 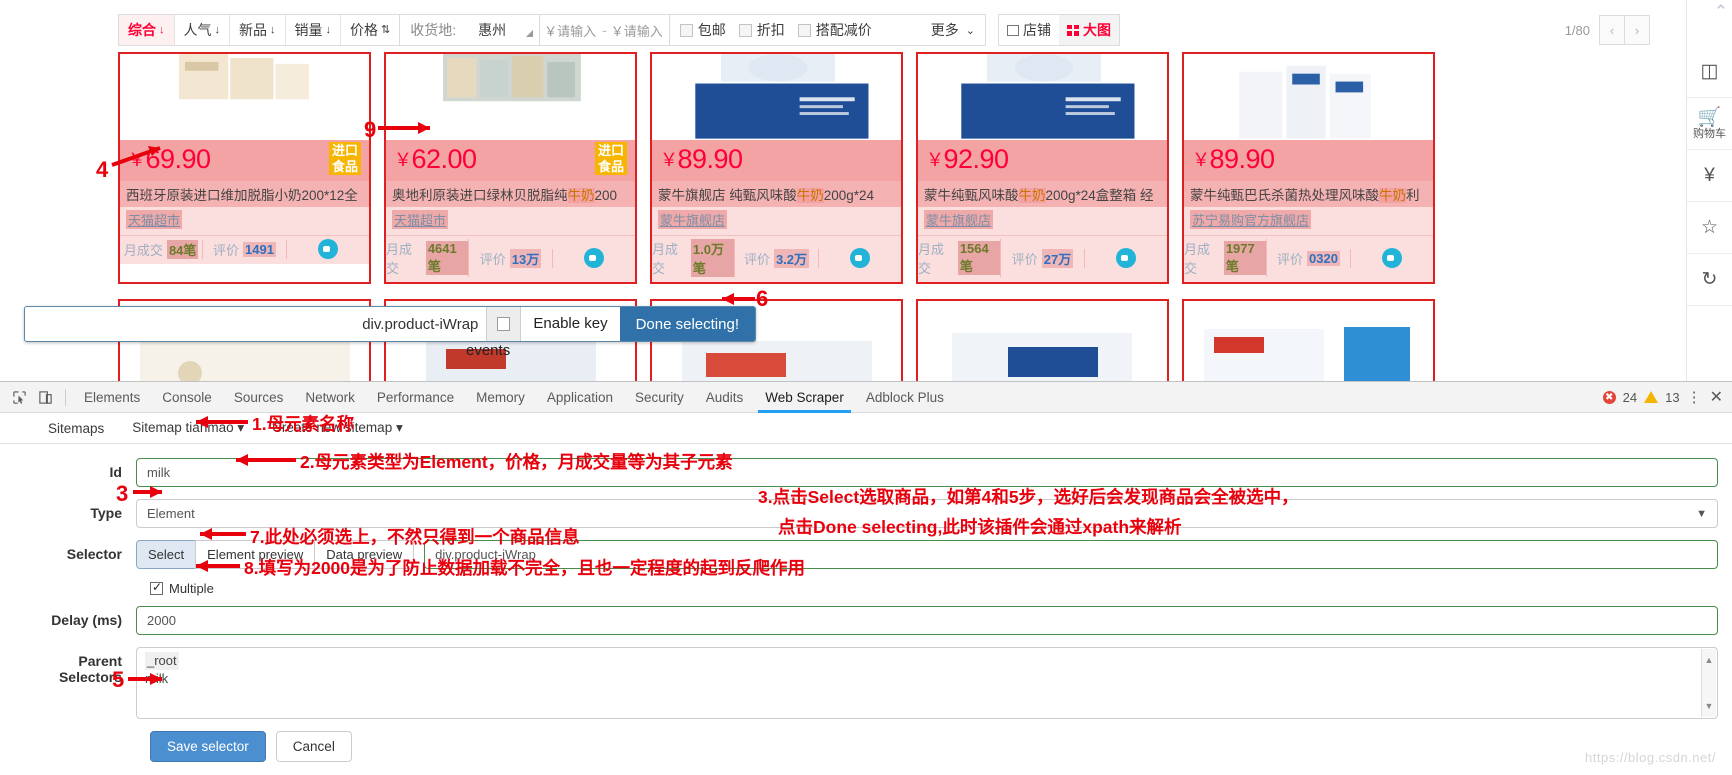 What do you see at coordinates (122, 493) in the screenshot?
I see `annotation-number-3: 3` at bounding box center [122, 493].